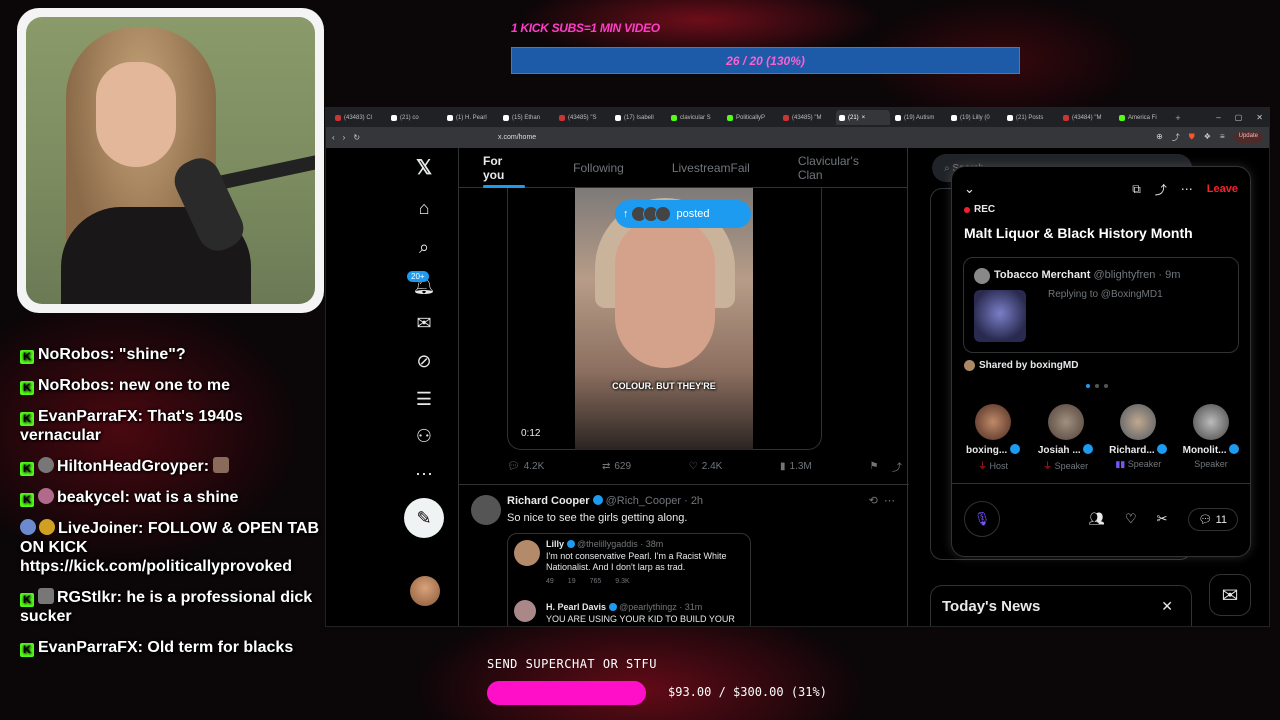 The width and height of the screenshot is (1280, 720). Describe the element at coordinates (152, 354) in the screenshot. I see `chat-text: "shine"?` at that location.